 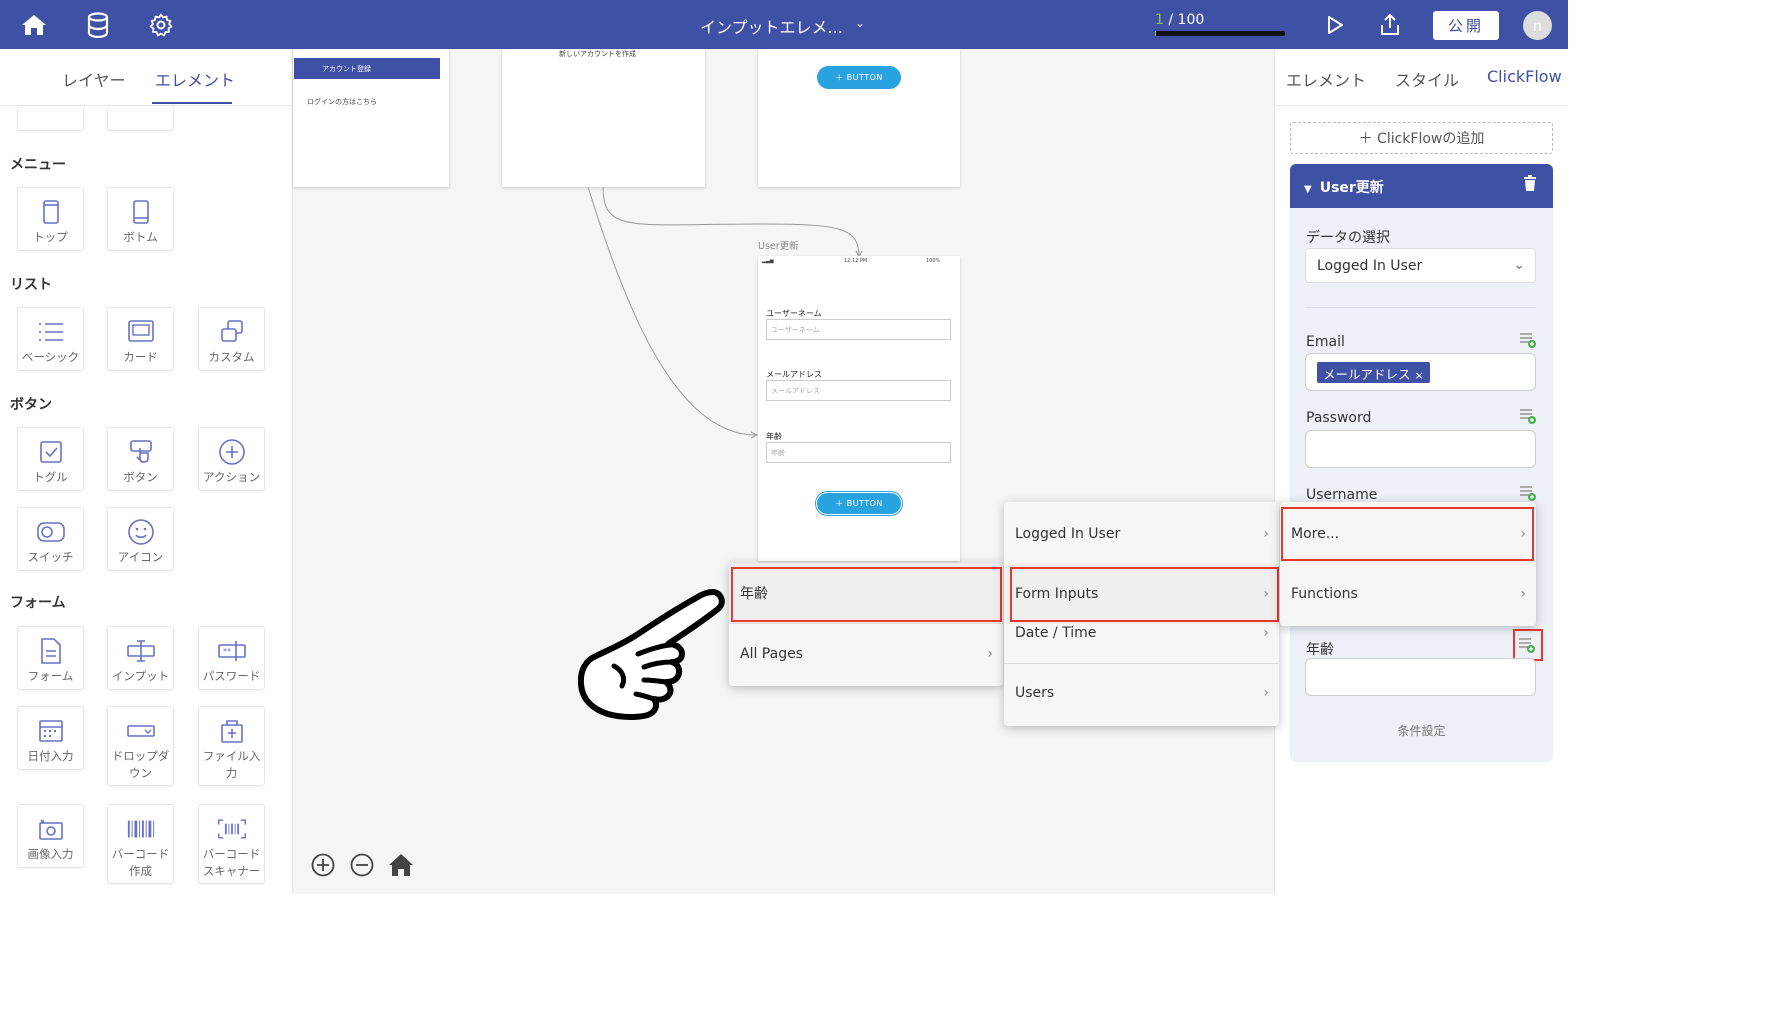 I want to click on condition-settings-link: 条件設定, so click(x=1421, y=730).